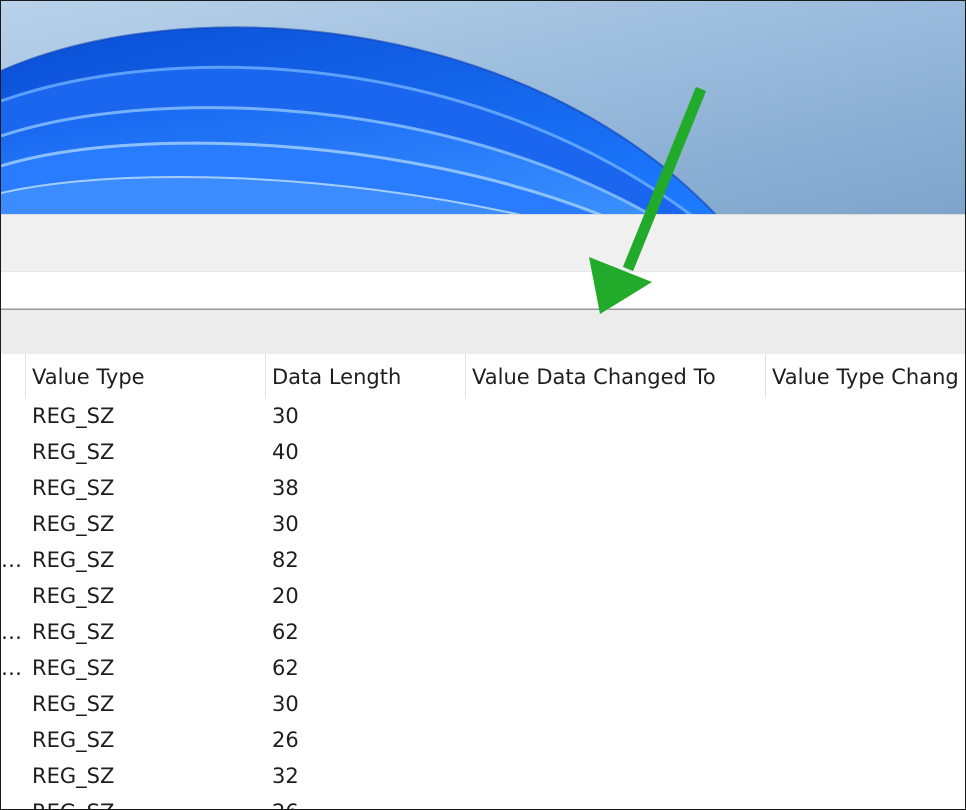  What do you see at coordinates (483, 332) in the screenshot?
I see `toolbar` at bounding box center [483, 332].